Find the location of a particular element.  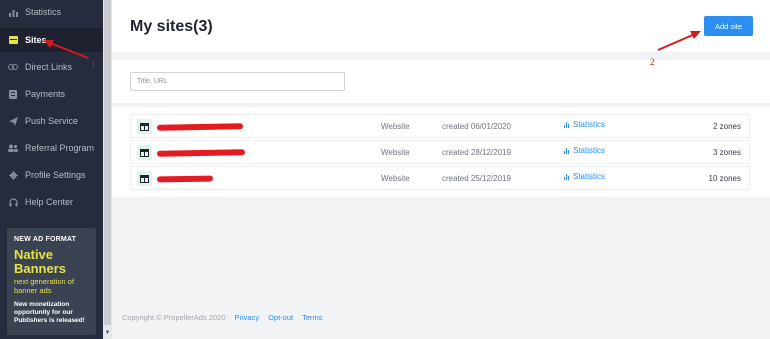

referral-icon is located at coordinates (13, 148).